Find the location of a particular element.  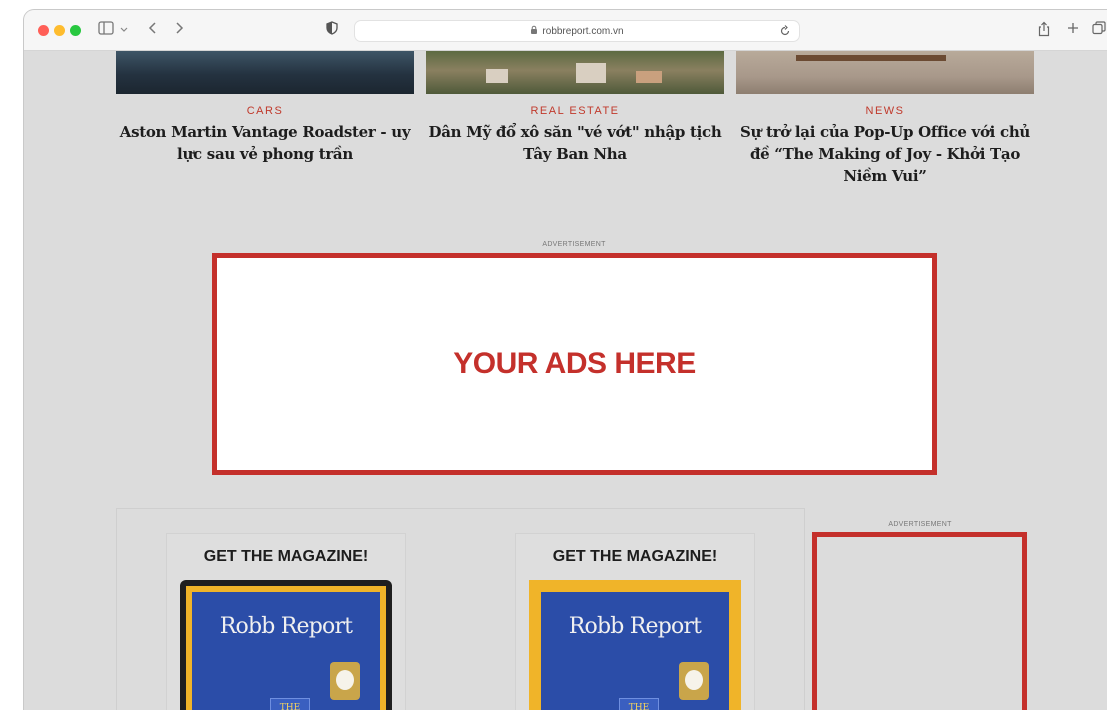

advertisement-label: ADVERTISEMENT is located at coordinates (574, 244).